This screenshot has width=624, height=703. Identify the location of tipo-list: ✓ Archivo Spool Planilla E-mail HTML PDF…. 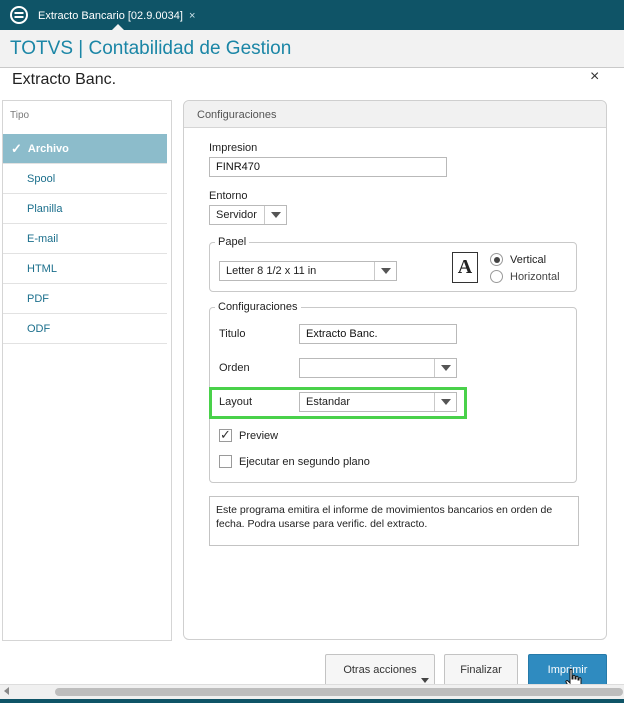
(85, 239).